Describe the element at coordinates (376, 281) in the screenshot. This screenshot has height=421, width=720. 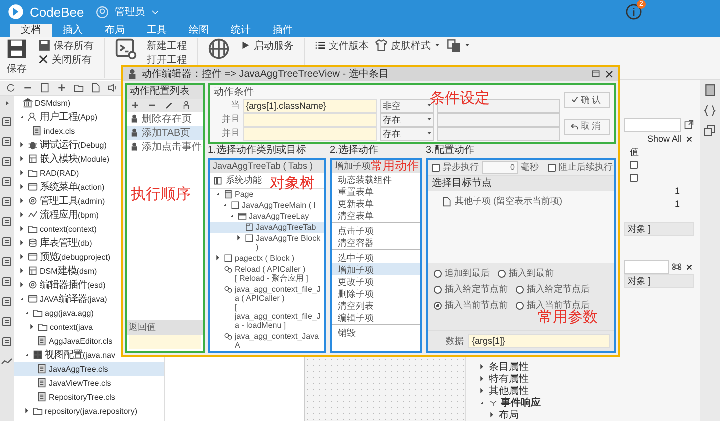
I see `action-item: 更改子项` at that location.